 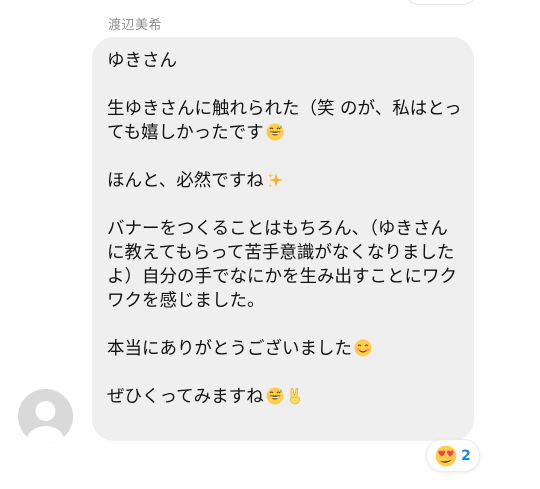 What do you see at coordinates (446, 455) in the screenshot?
I see `heart-eyes-emoji` at bounding box center [446, 455].